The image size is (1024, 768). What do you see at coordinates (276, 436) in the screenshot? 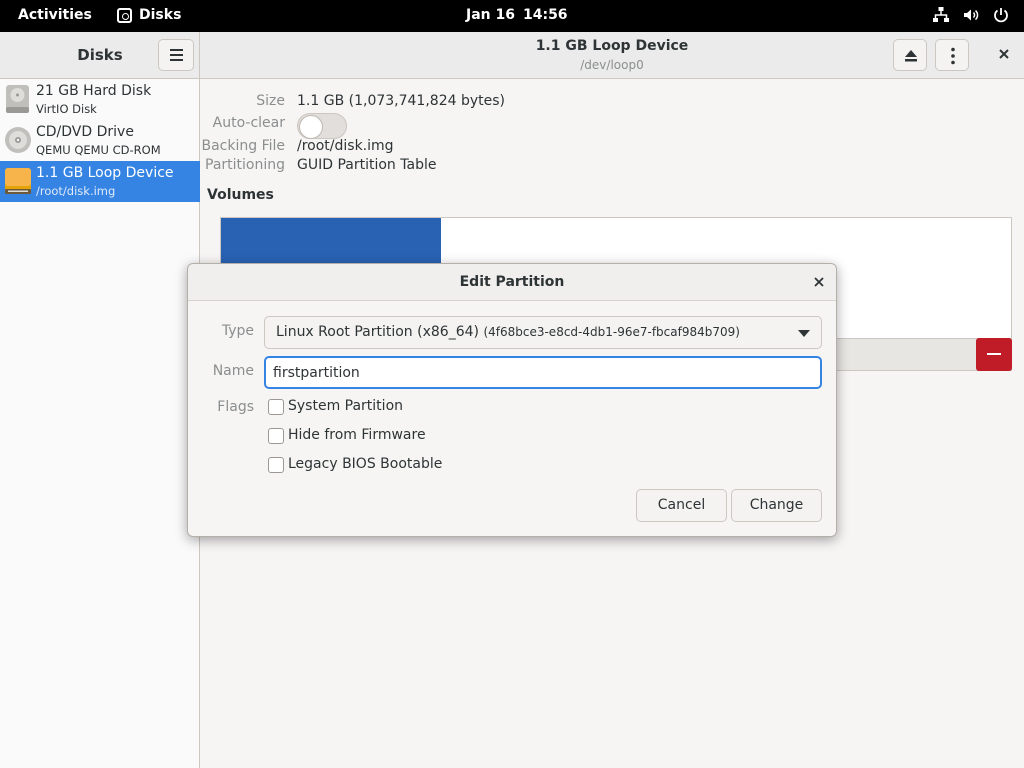
I see `hide-from-firmware-checkbox` at bounding box center [276, 436].